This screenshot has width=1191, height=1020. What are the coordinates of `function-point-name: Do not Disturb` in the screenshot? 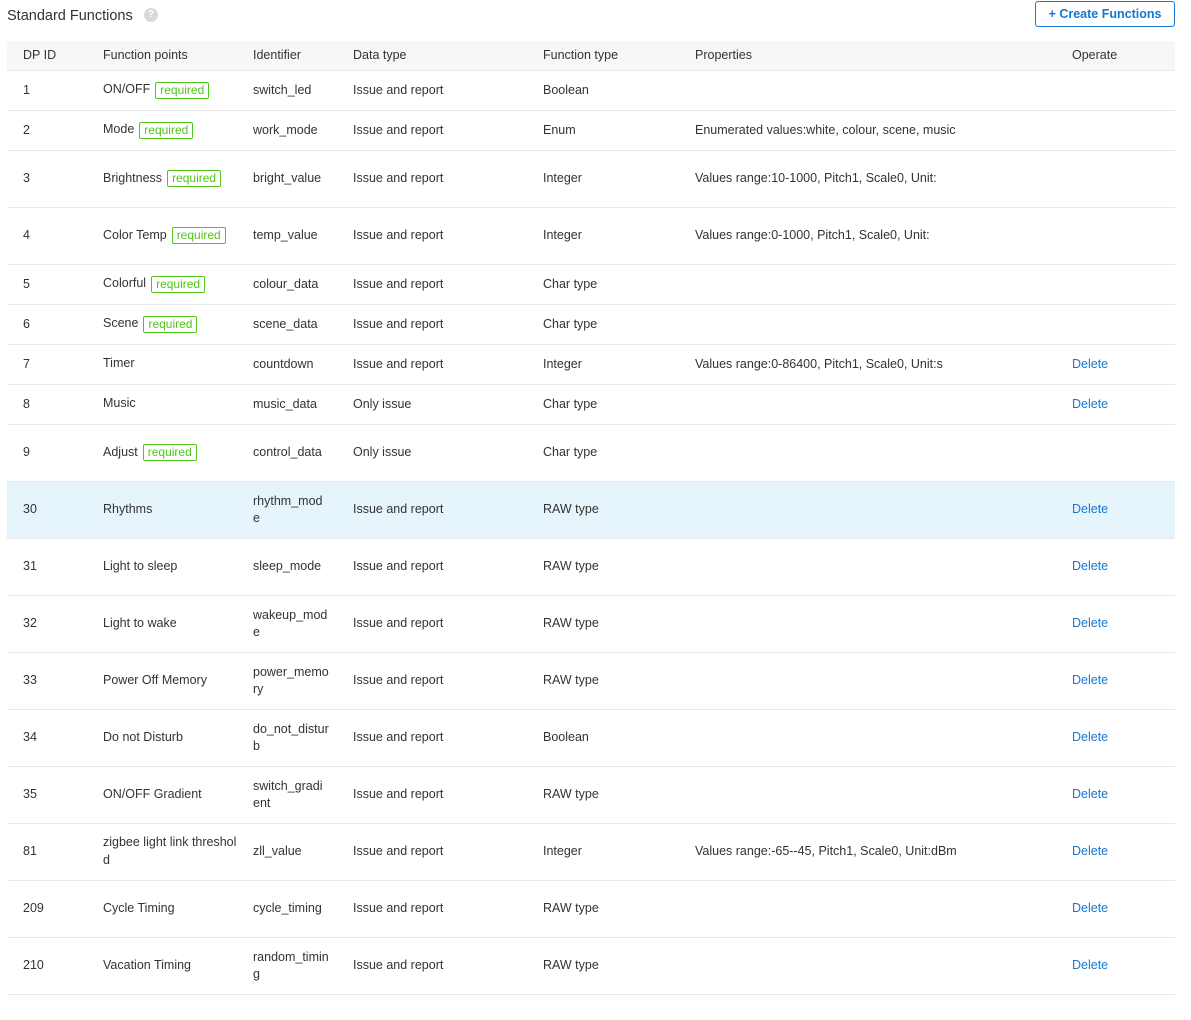 It's located at (143, 737).